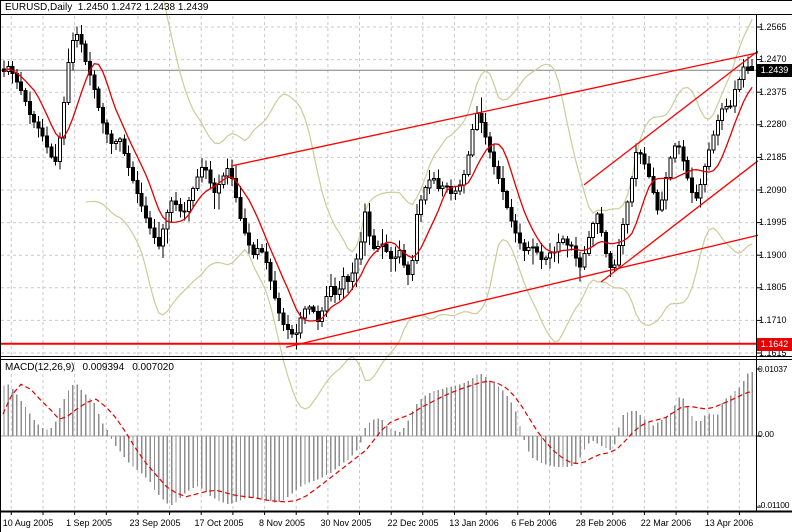  I want to click on date-axis-label: 13 Apr 2006, so click(729, 523).